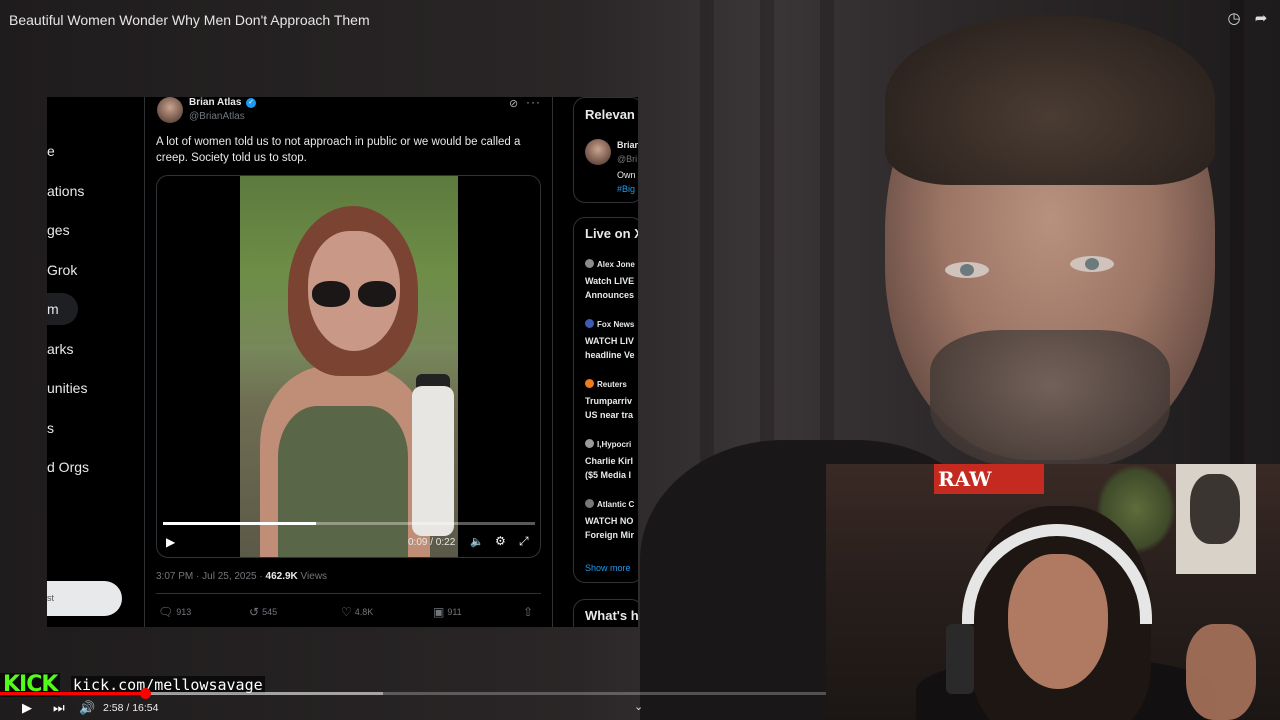 The width and height of the screenshot is (1280, 720). I want to click on volume-icon: 🔈, so click(477, 542).